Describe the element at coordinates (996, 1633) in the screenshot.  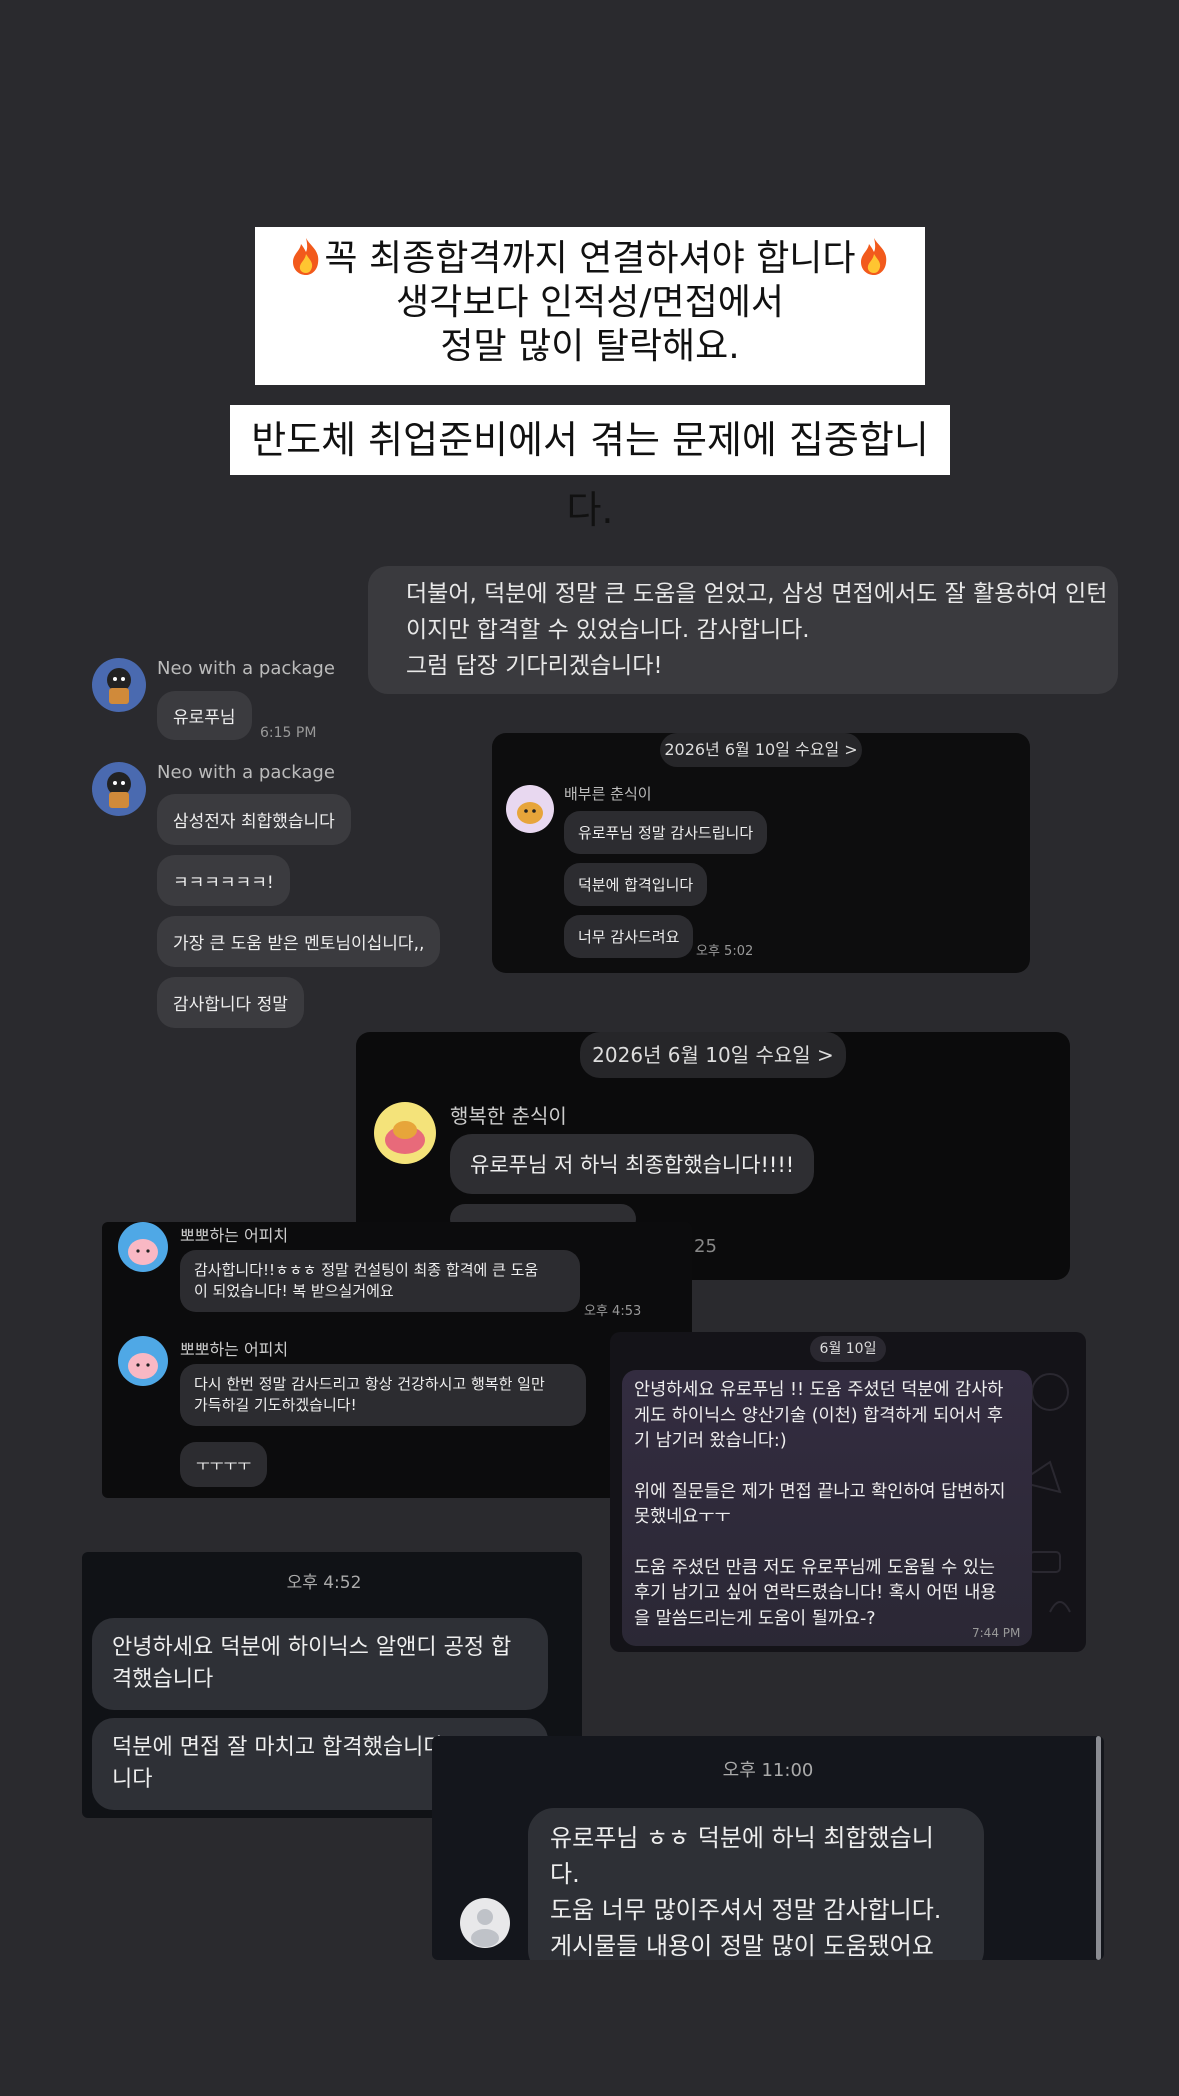
I see `telegram-time: 7:44 PM` at that location.